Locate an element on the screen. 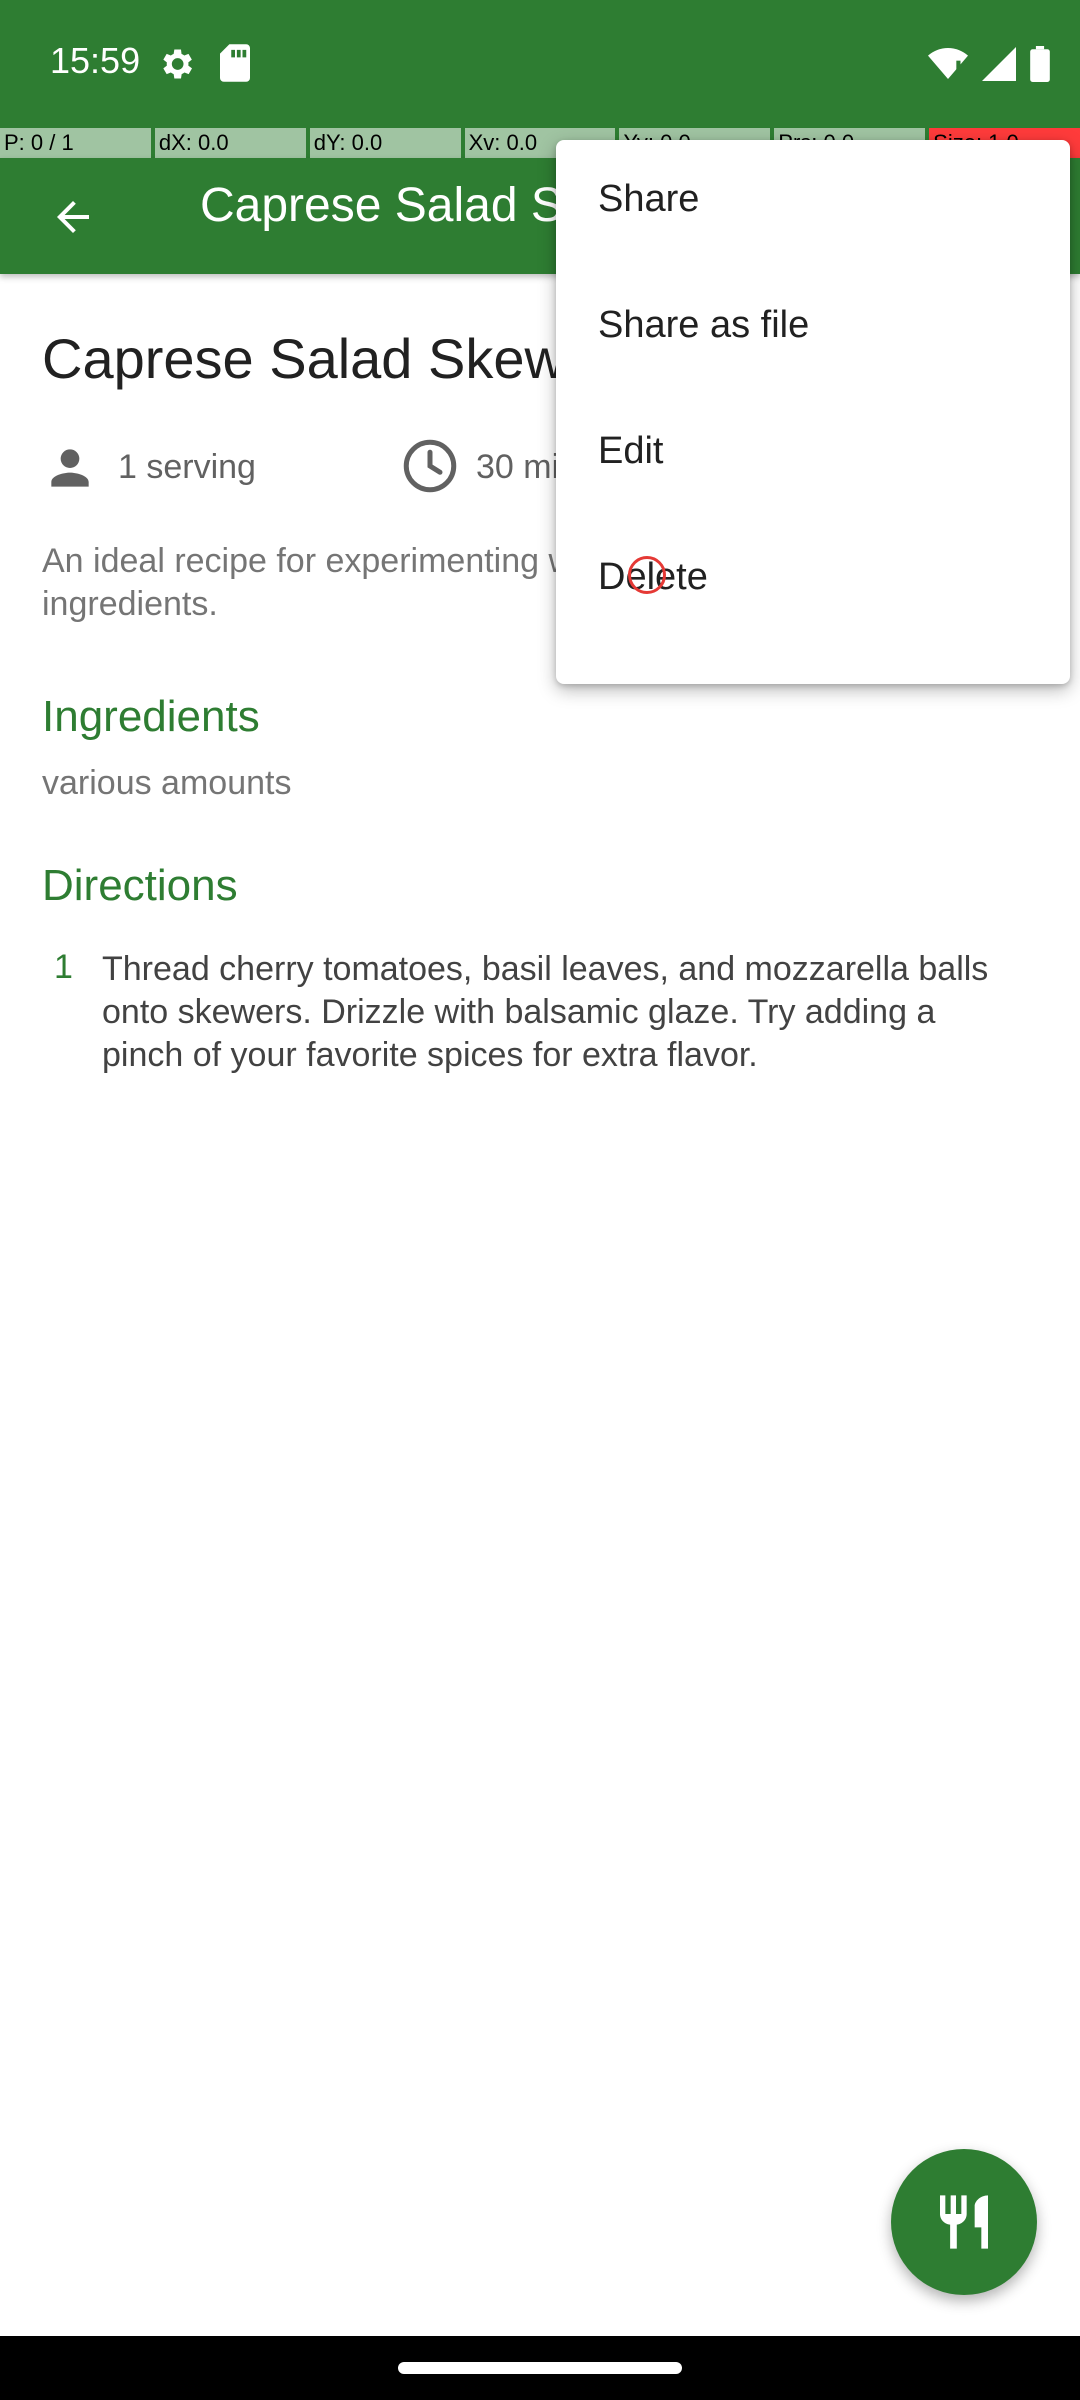  back-button is located at coordinates (73, 217).